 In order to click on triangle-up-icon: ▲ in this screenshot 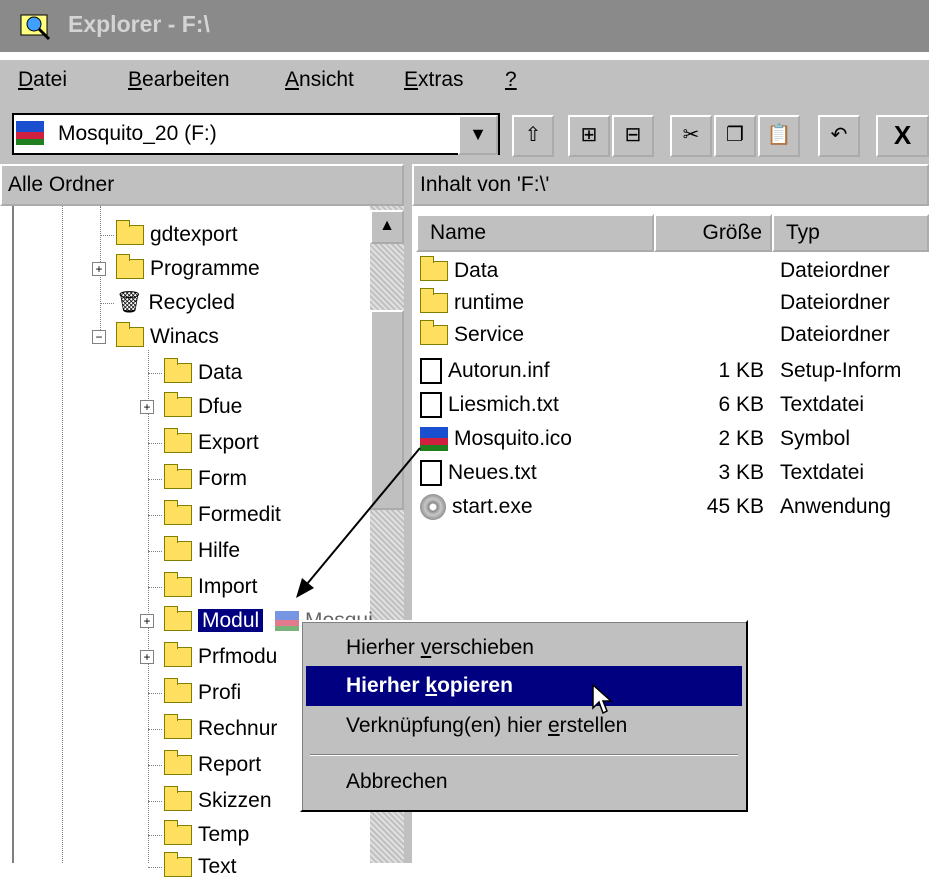, I will do `click(387, 225)`.